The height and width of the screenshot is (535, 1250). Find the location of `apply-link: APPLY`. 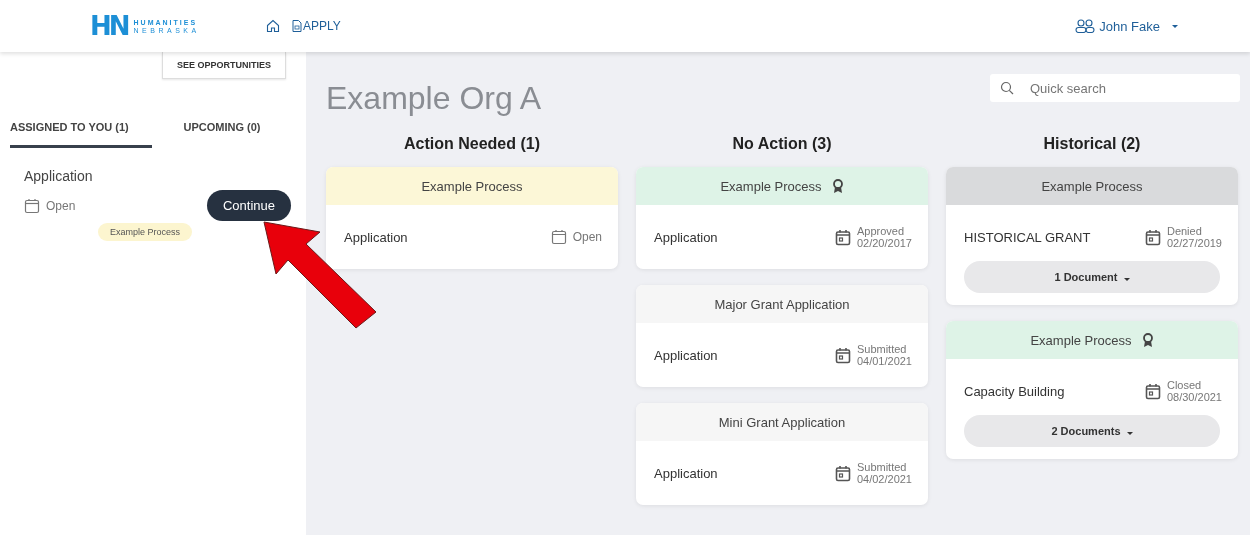

apply-link: APPLY is located at coordinates (316, 26).